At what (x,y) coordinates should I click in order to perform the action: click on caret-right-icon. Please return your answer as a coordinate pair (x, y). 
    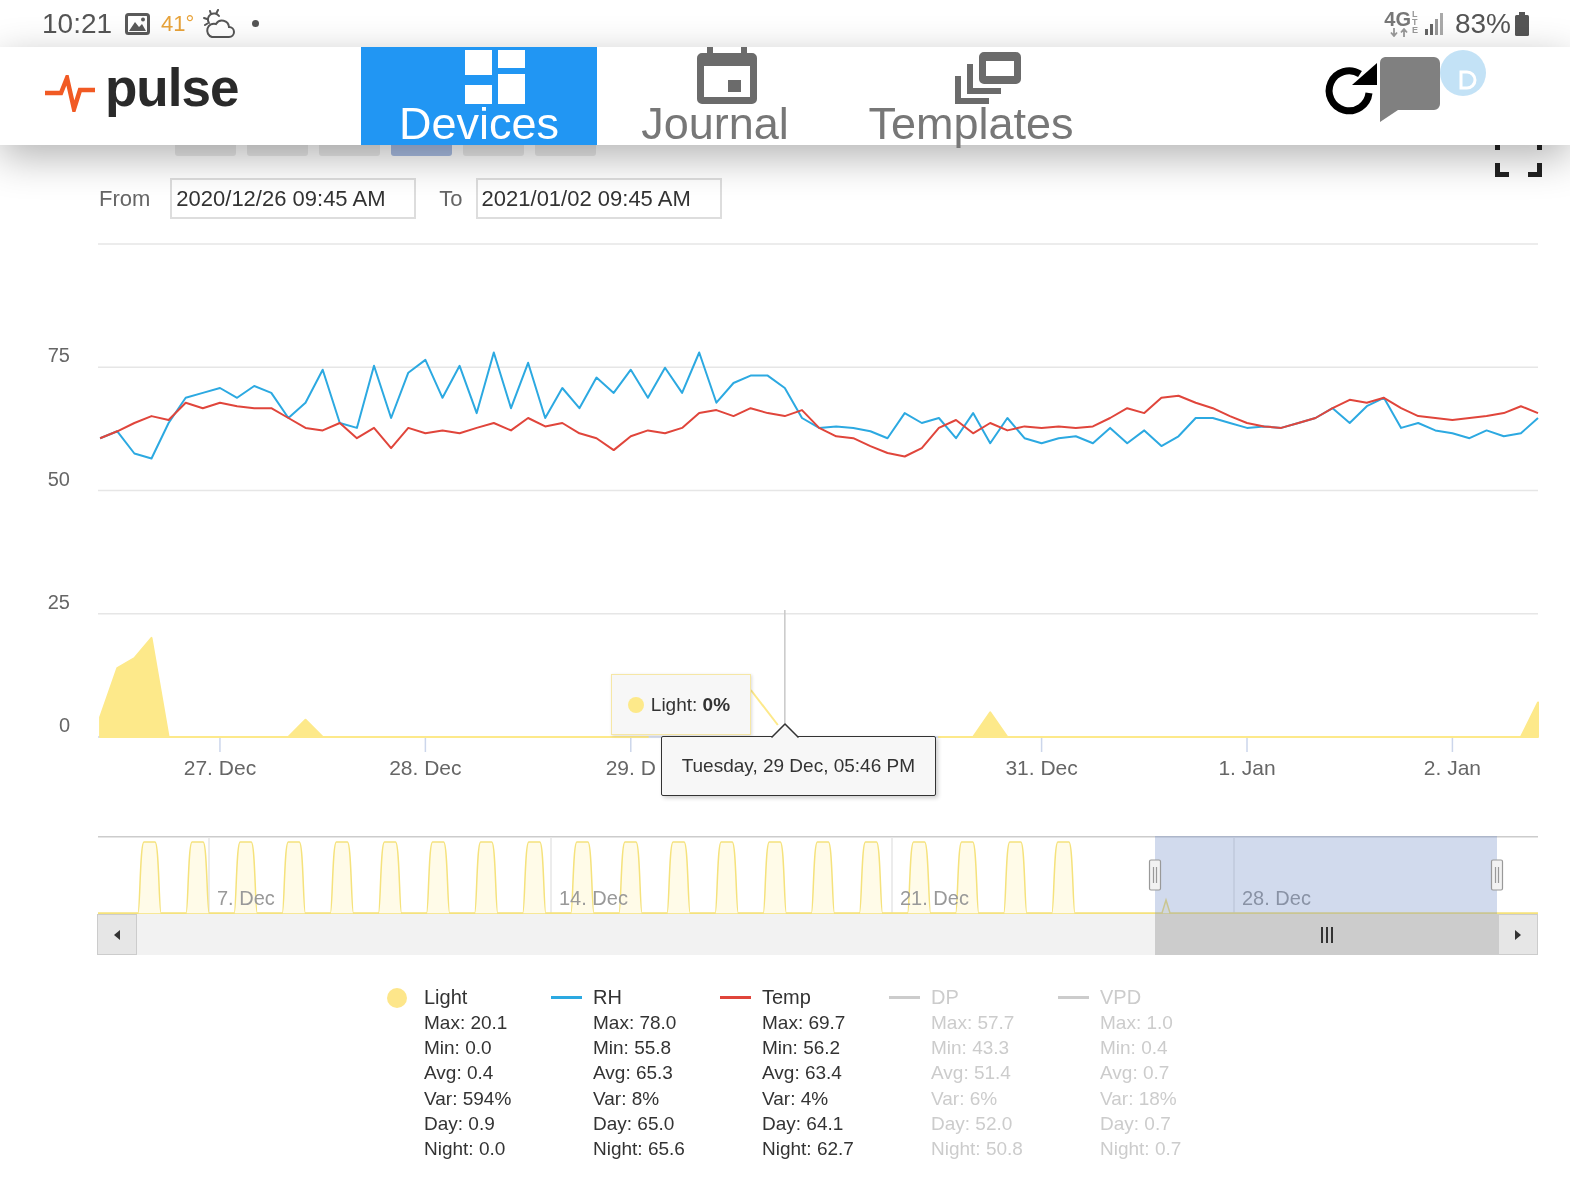
    Looking at the image, I should click on (1518, 934).